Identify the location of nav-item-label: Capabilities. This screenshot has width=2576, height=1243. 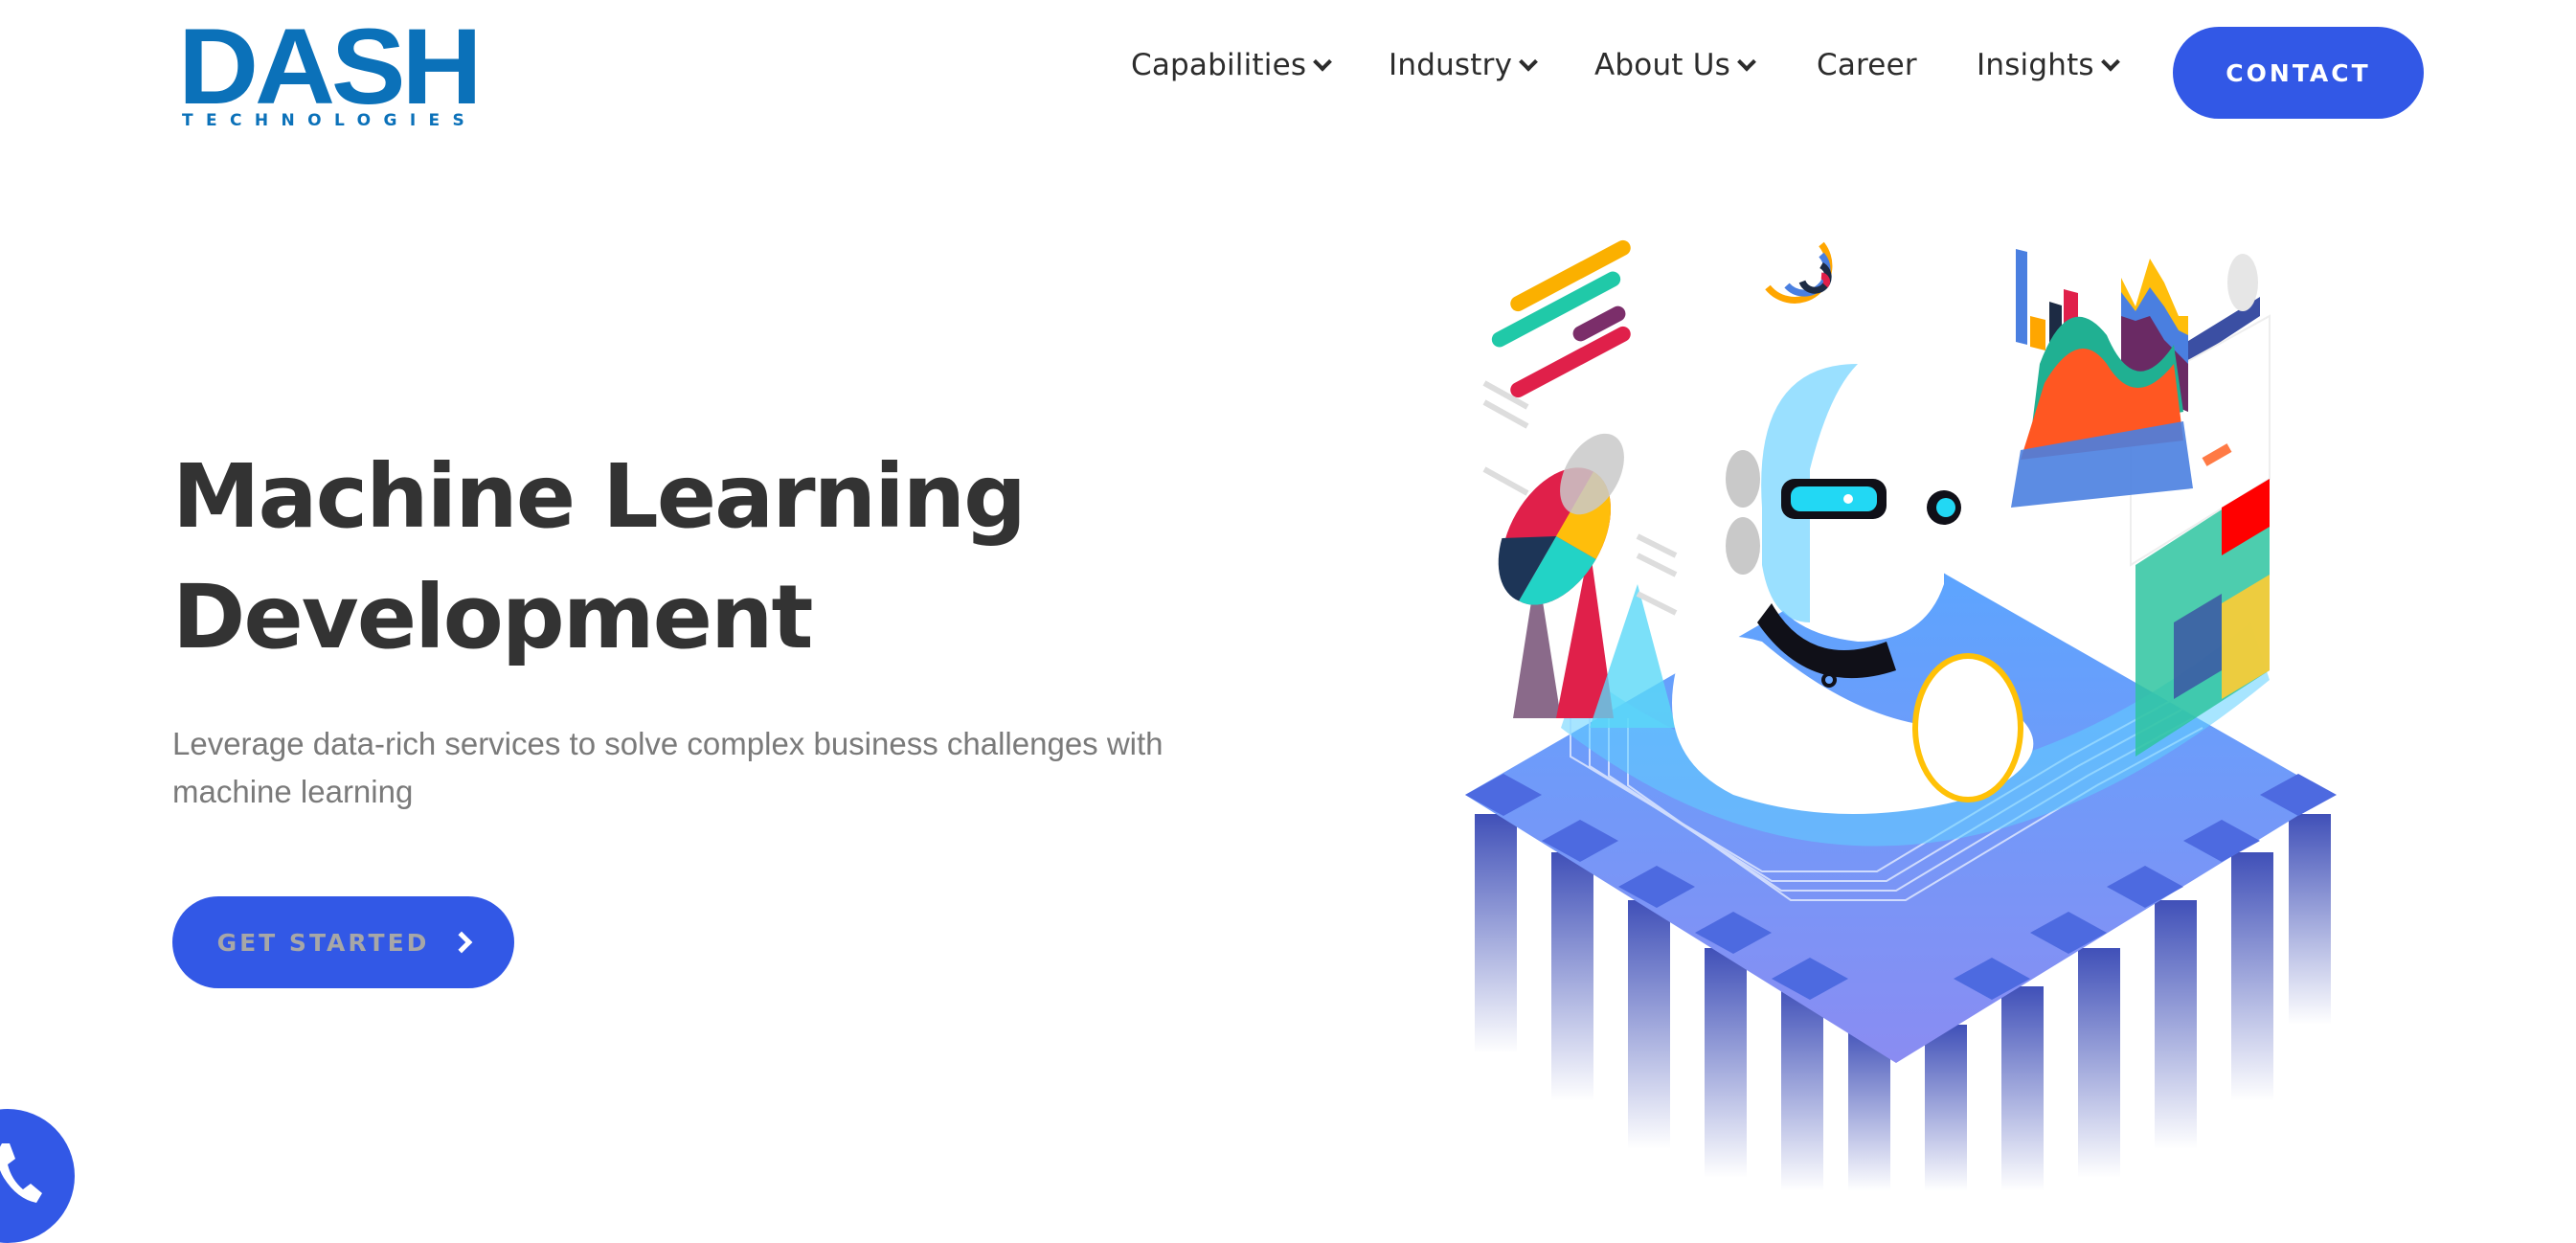
(1219, 65).